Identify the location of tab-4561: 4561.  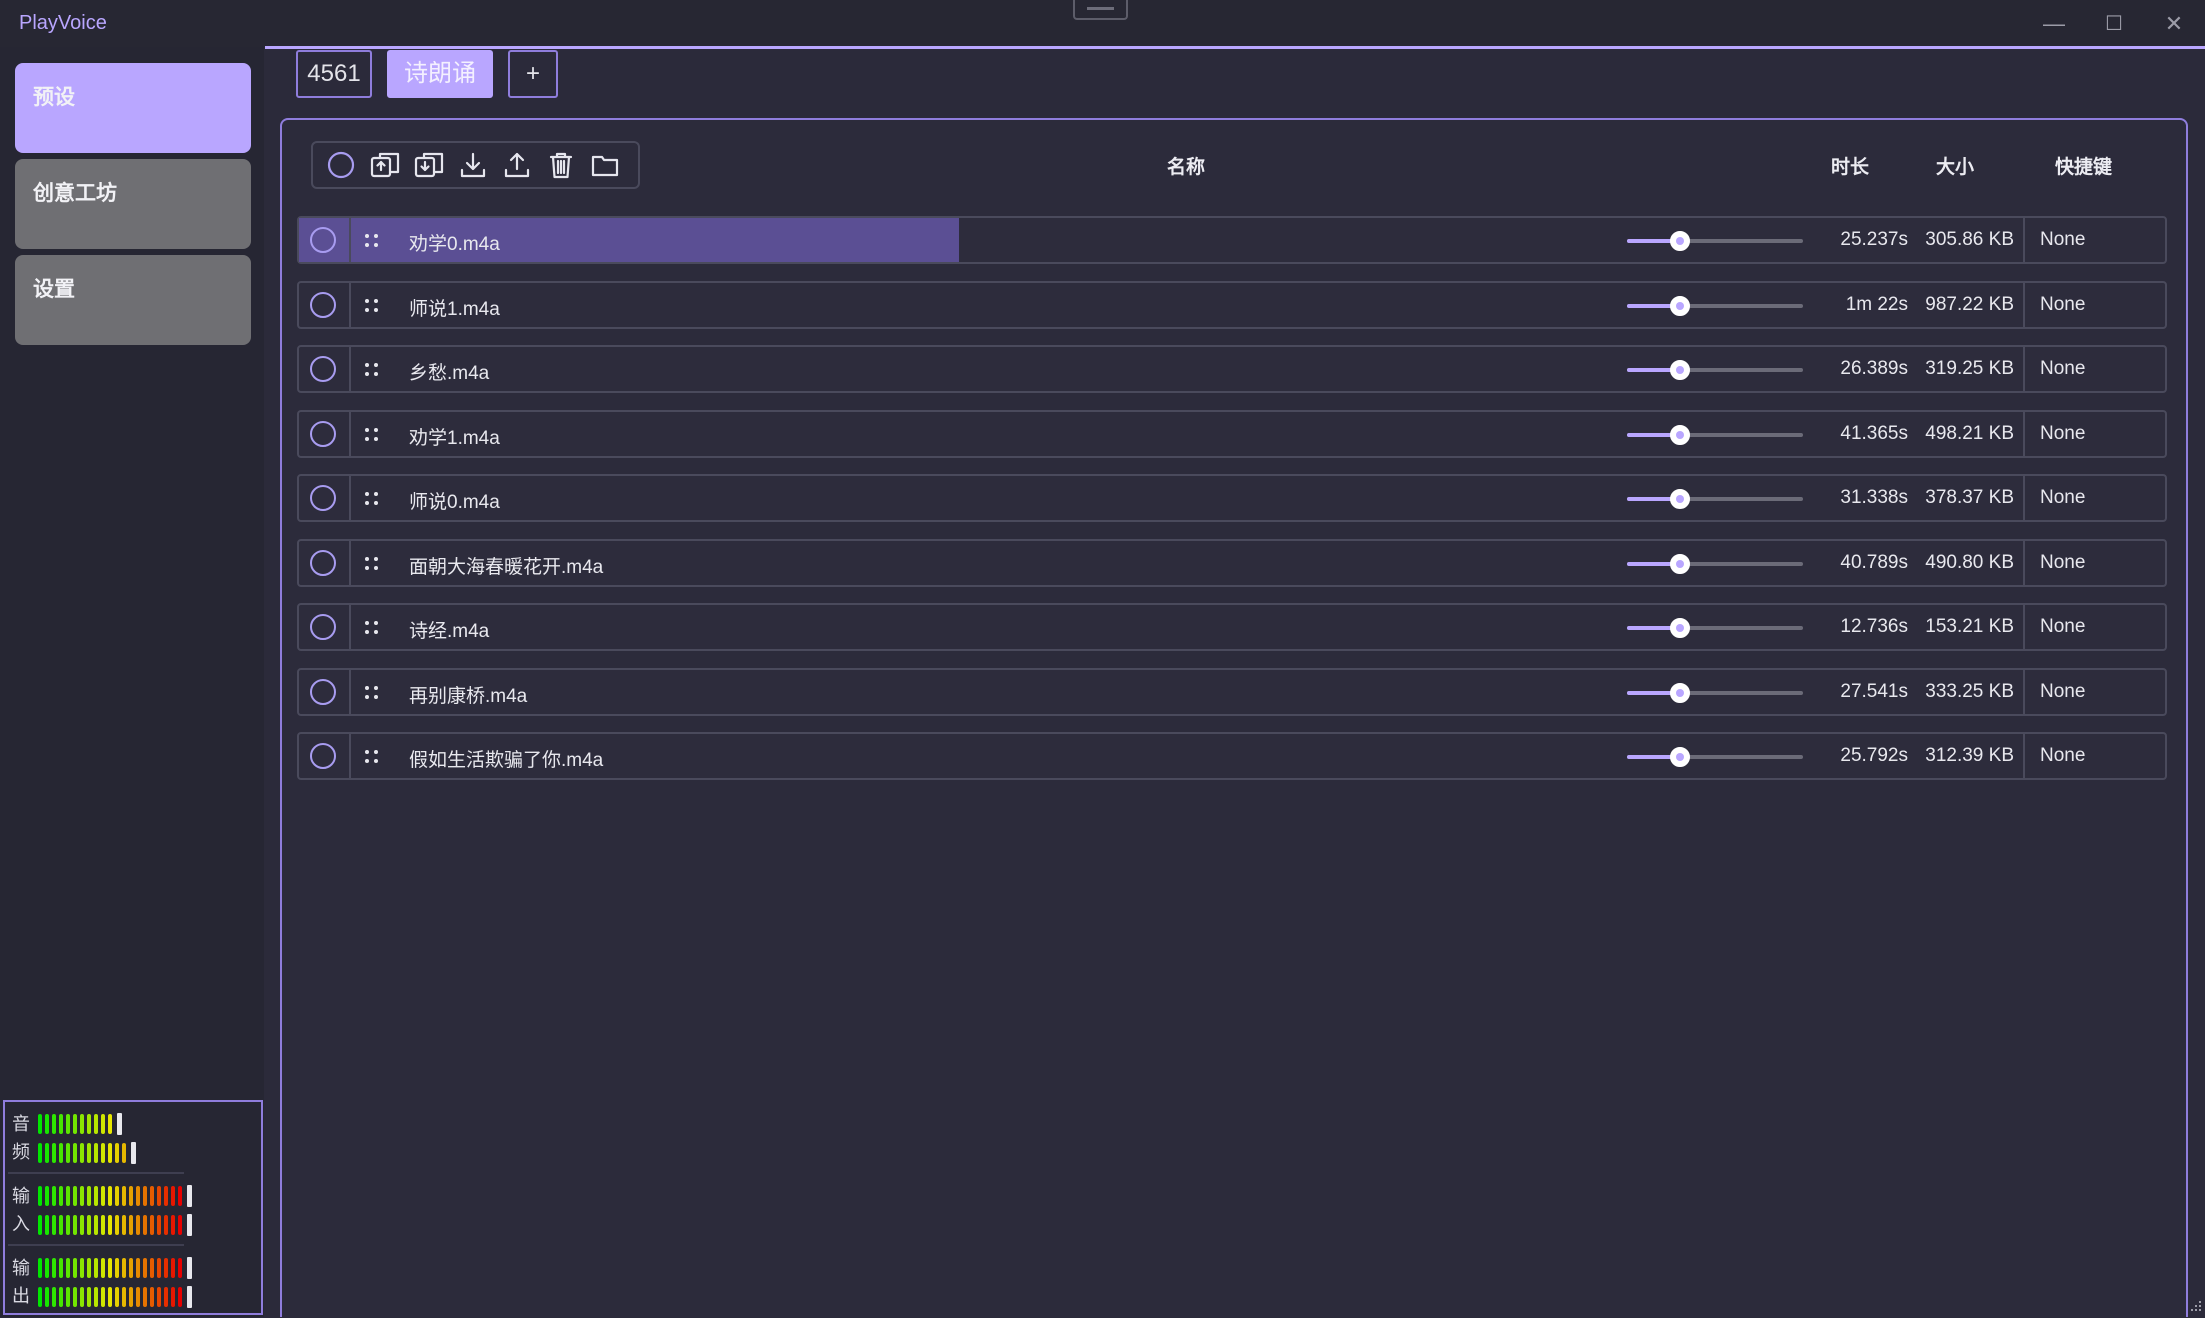
(334, 74).